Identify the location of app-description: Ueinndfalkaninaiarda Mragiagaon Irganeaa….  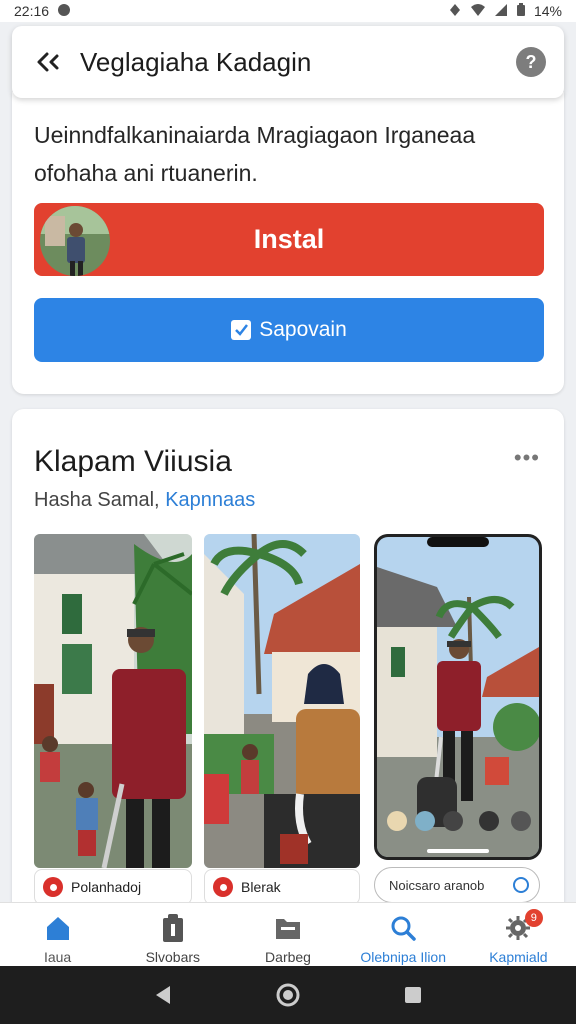
(255, 154).